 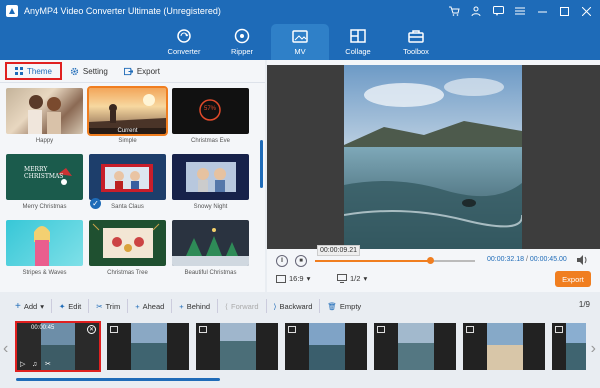 I want to click on main-nav: Converter Ripper MV Collage Toolbox, so click(x=300, y=41).